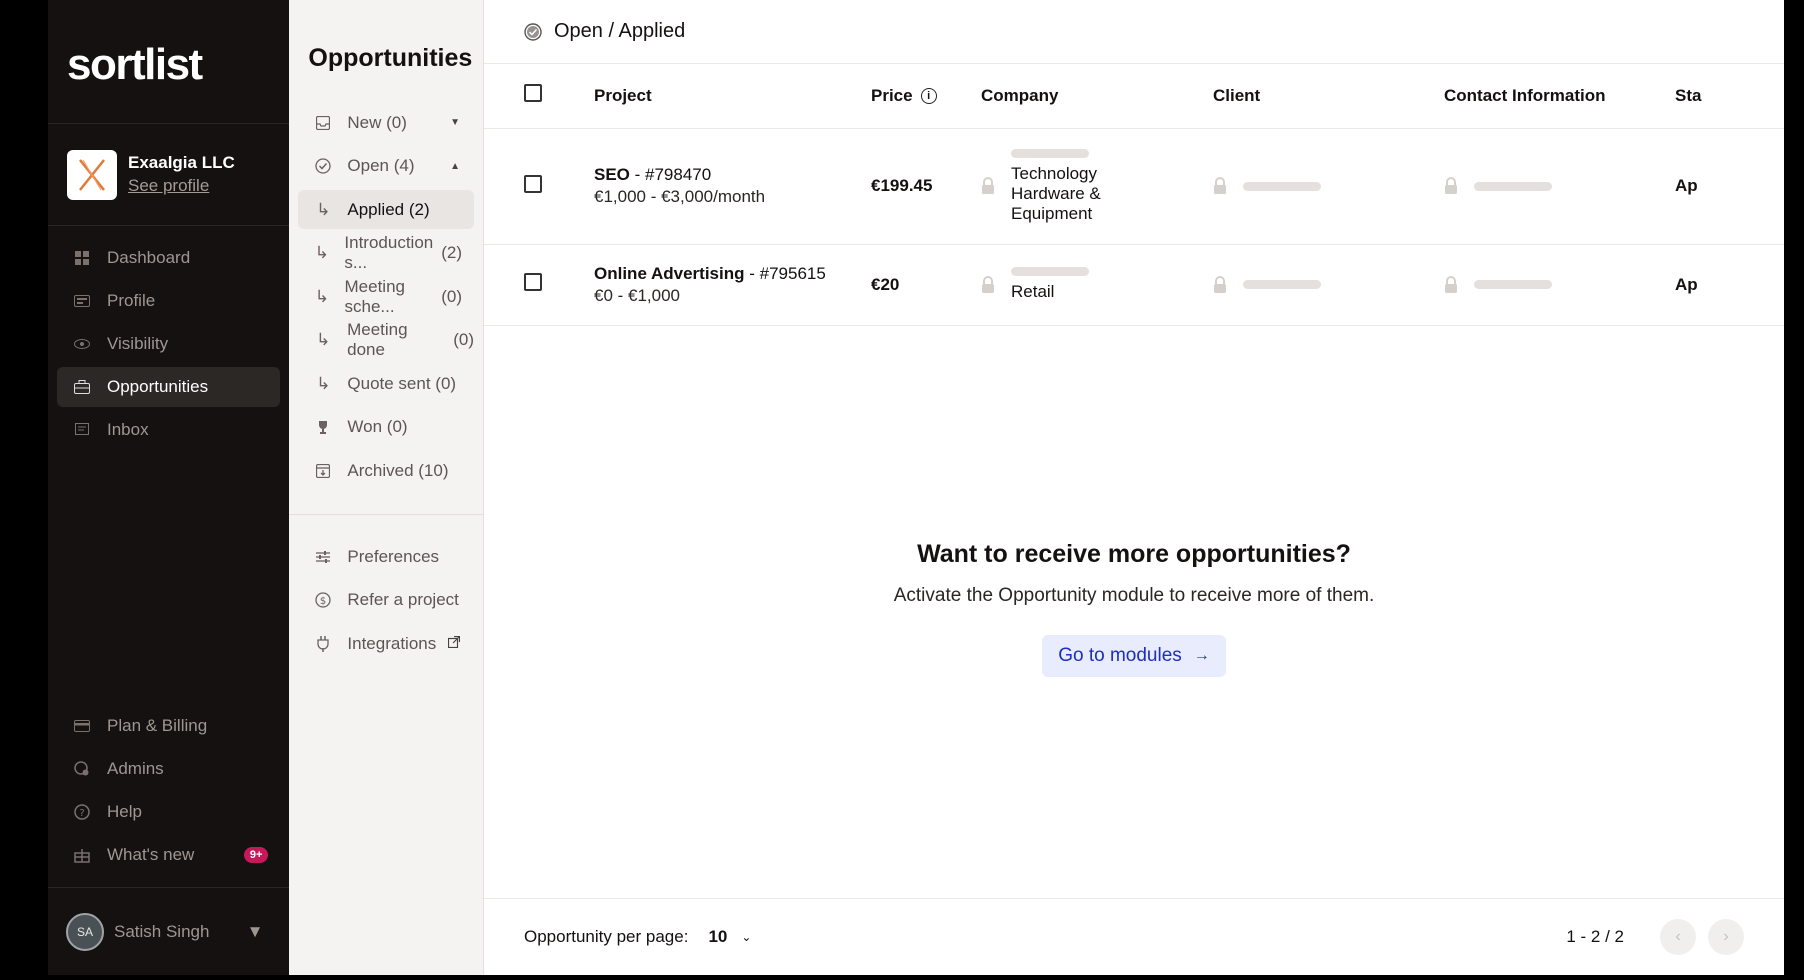 The height and width of the screenshot is (980, 1804). I want to click on nav-item-label: Help, so click(124, 811).